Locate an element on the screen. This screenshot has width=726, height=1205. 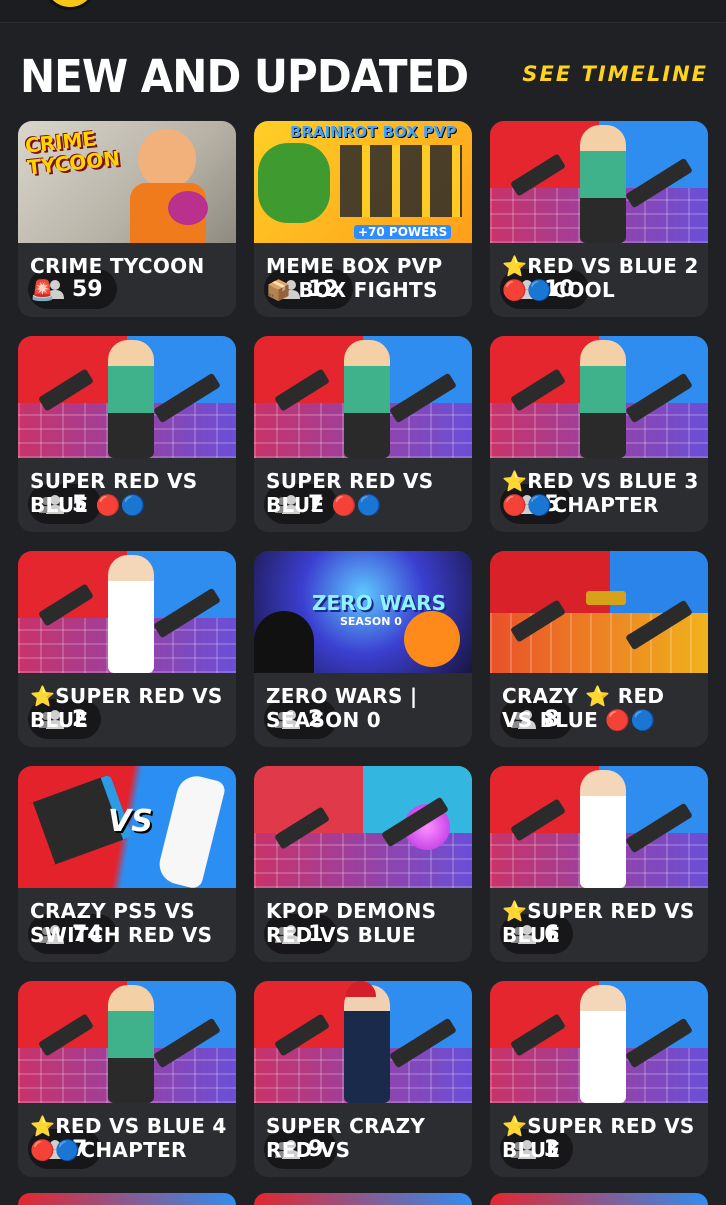
thumbnail-logo: VS is located at coordinates (130, 821).